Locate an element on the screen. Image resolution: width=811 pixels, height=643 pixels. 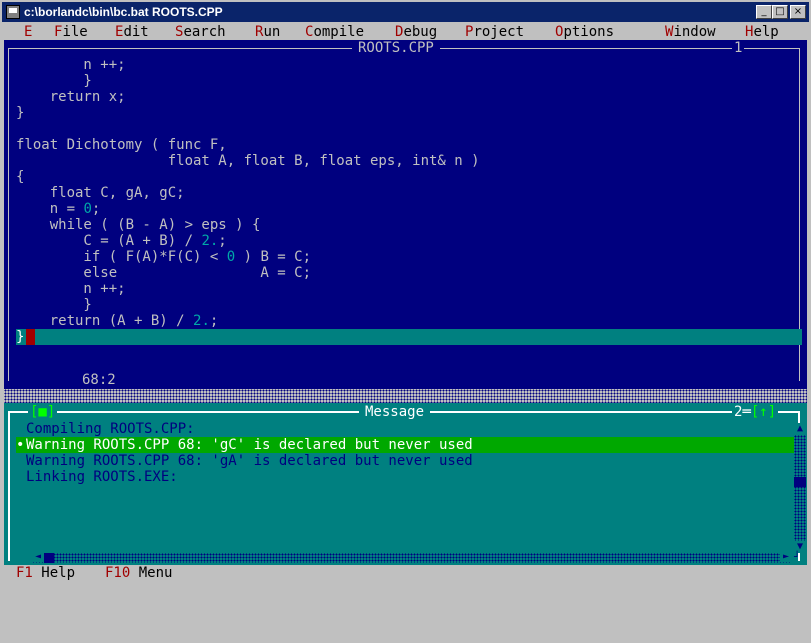
window-separator is located at coordinates (405, 396).